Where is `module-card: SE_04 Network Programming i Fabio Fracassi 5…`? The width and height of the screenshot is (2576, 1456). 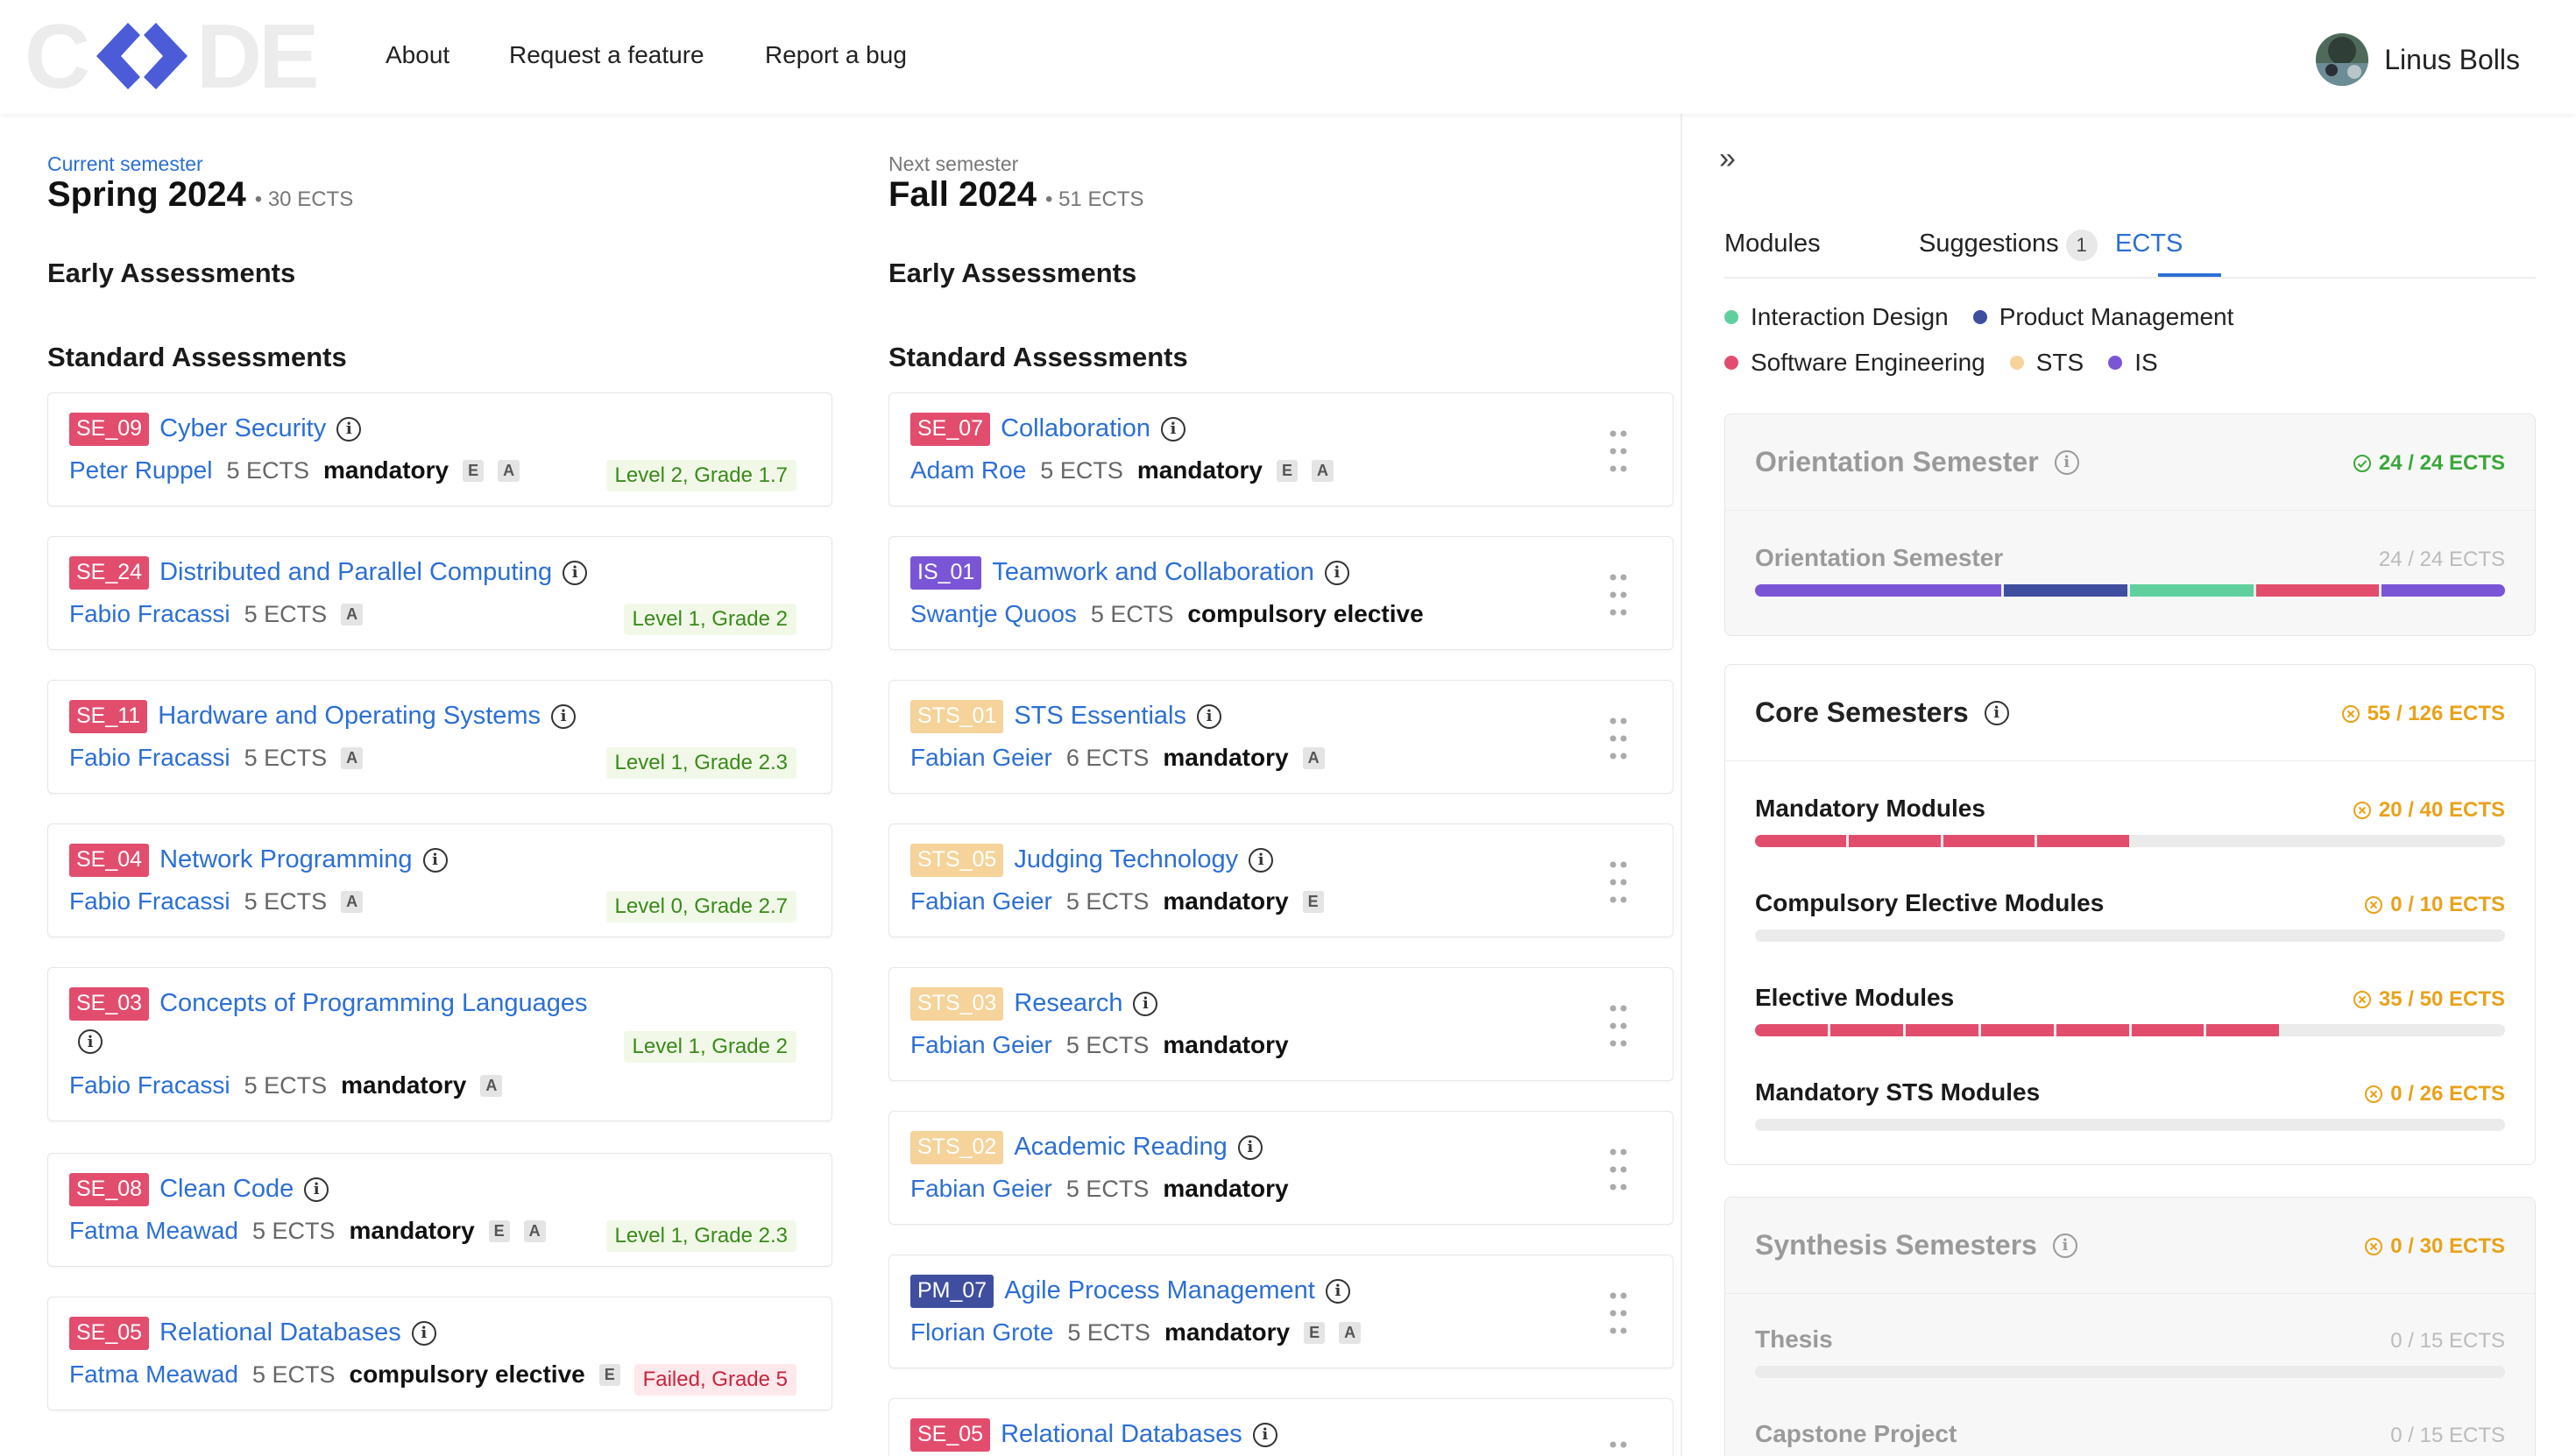
module-card: SE_04 Network Programming i Fabio Fracassi 5… is located at coordinates (439, 880).